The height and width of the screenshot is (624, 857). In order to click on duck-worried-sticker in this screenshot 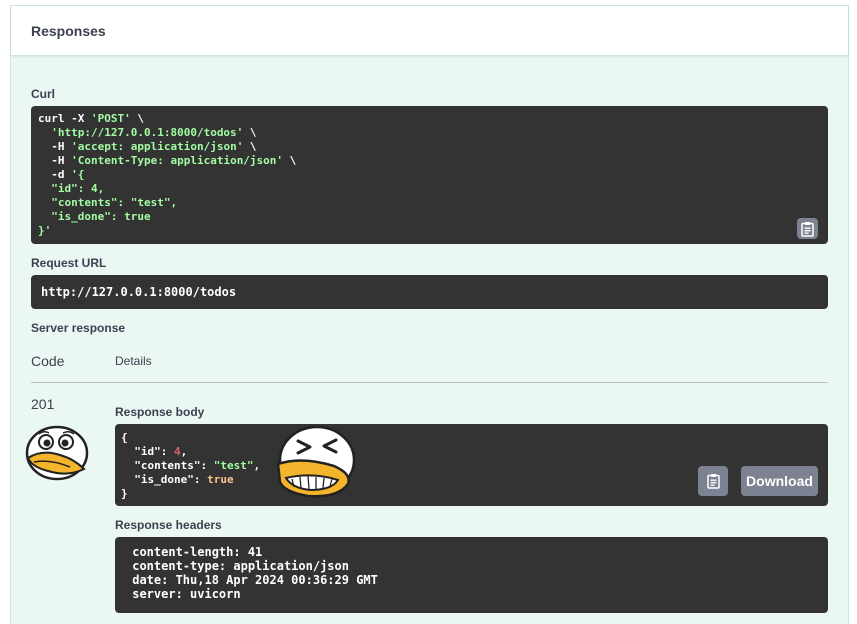, I will do `click(57, 453)`.